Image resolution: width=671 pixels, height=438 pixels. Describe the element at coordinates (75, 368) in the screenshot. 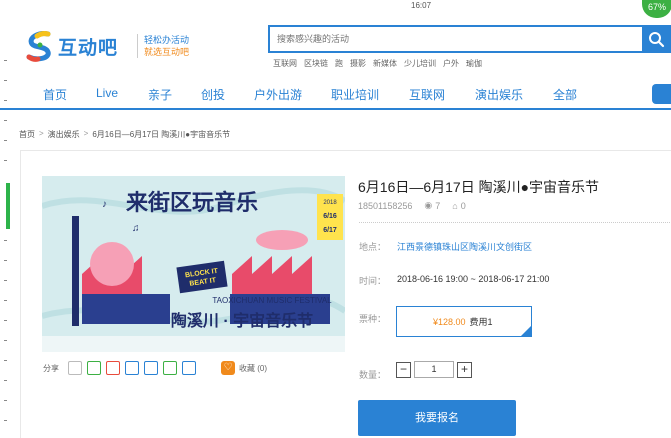

I see `qzone-share-icon` at that location.